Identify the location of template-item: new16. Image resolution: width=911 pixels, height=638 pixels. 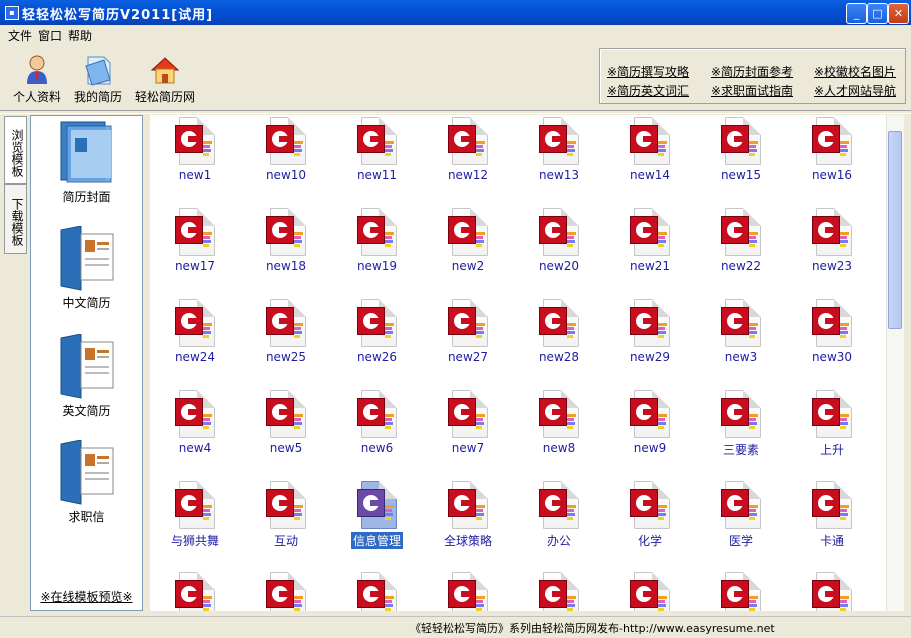
(832, 149).